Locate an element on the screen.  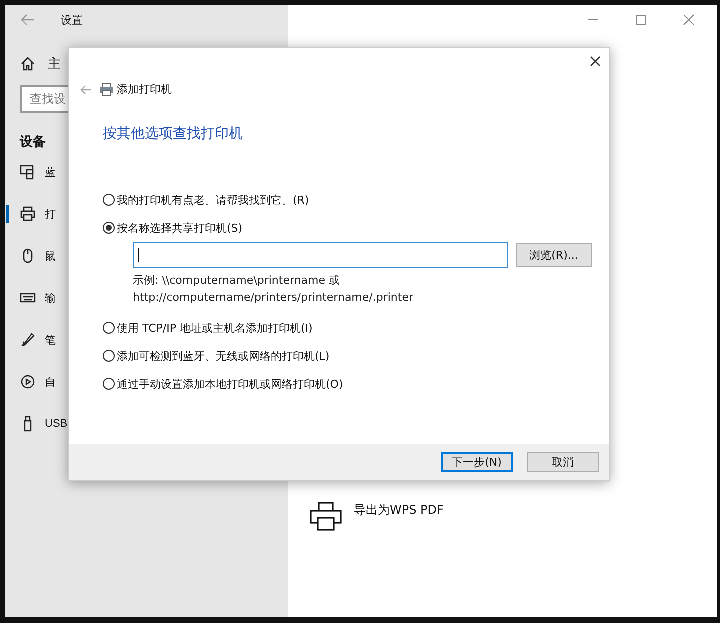
example-text: 示例: \\computername\printername 或 is located at coordinates (237, 281).